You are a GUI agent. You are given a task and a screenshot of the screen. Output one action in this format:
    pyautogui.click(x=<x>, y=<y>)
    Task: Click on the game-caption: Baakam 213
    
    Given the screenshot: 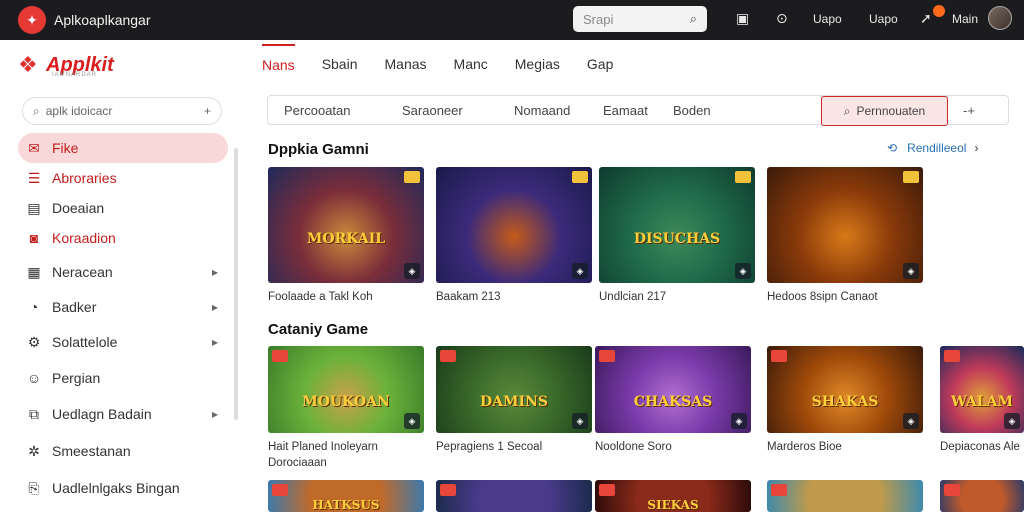 What is the action you would take?
    pyautogui.click(x=514, y=297)
    